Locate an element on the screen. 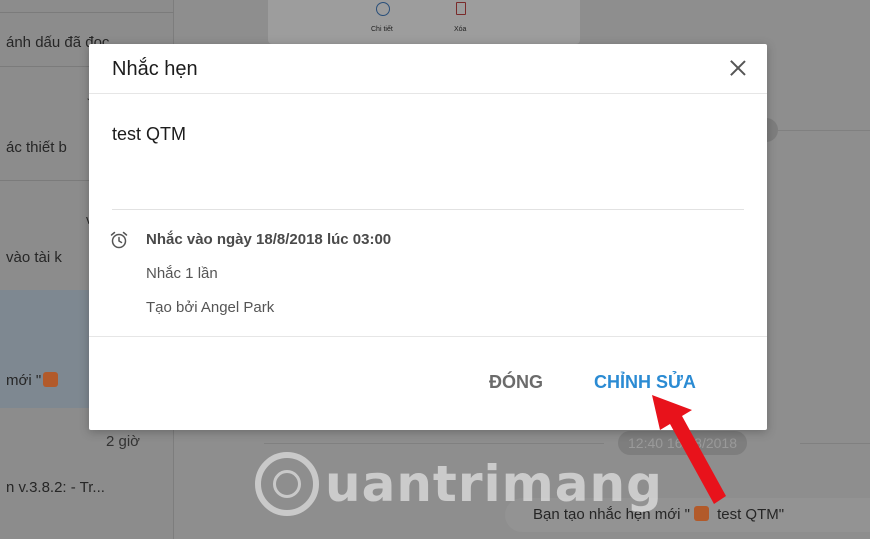 Image resolution: width=870 pixels, height=539 pixels. delete-label: Xóa is located at coordinates (460, 29).